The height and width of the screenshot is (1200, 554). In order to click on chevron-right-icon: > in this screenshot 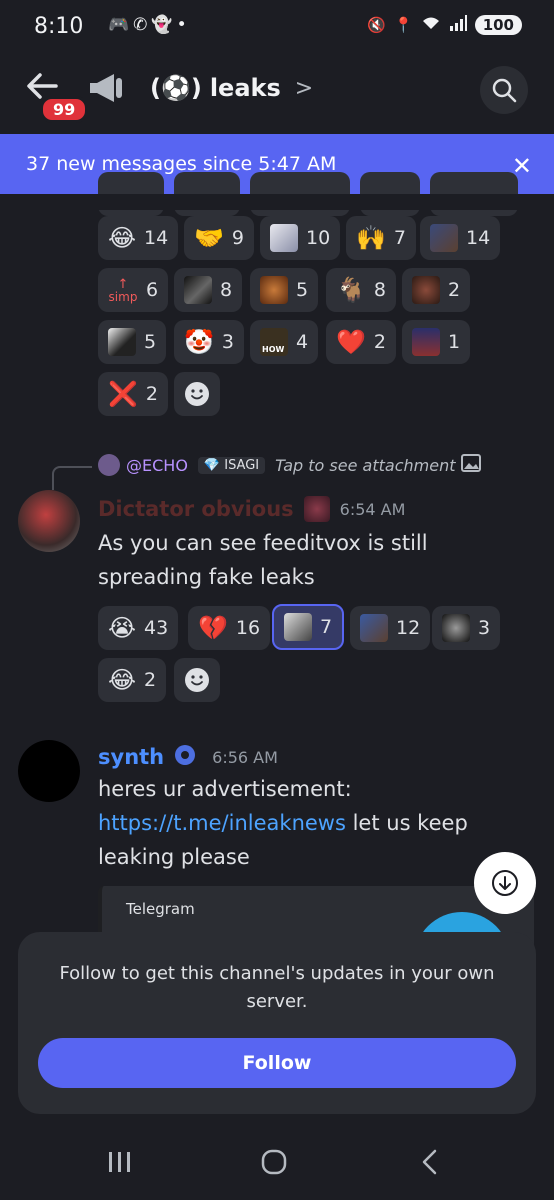, I will do `click(304, 88)`.